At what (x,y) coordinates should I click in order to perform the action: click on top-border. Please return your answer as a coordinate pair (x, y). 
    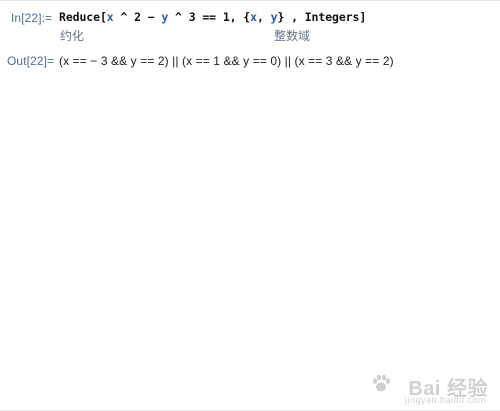
    Looking at the image, I should click on (250, 0).